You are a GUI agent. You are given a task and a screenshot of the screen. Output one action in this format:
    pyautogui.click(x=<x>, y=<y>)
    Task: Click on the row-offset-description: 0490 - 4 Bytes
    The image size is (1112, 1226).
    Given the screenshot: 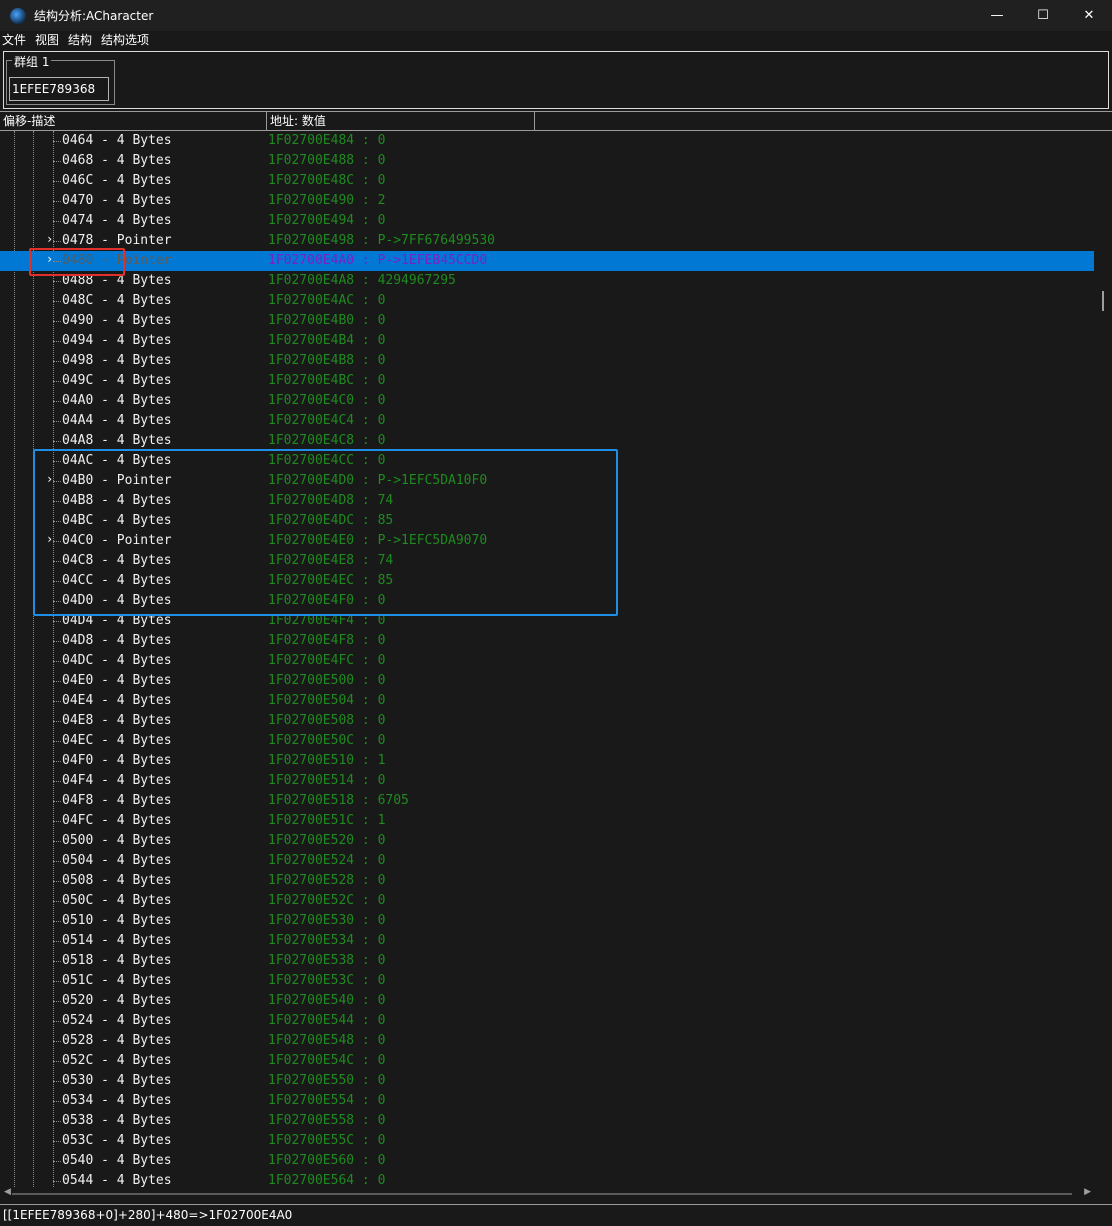 What is the action you would take?
    pyautogui.click(x=117, y=320)
    